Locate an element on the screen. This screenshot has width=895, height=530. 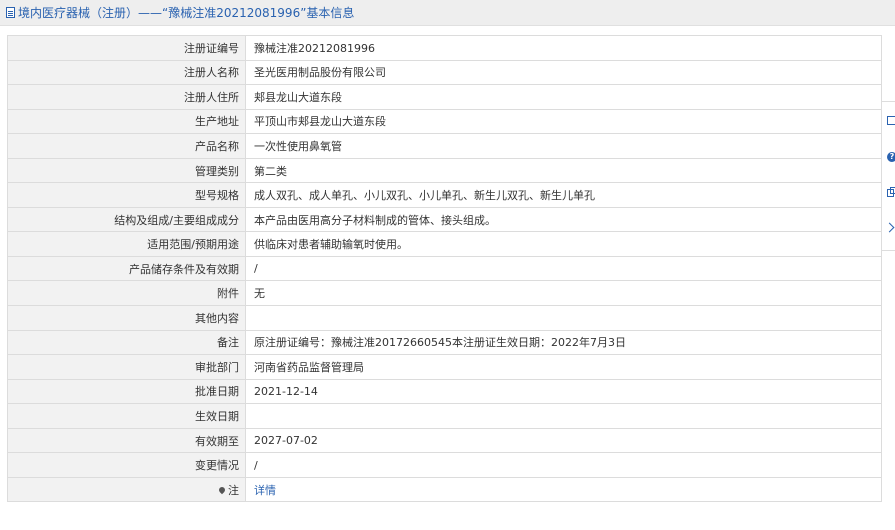
table-row: 结构及组成/主要组成成分 本产品由医用高分子材料制成的管体、接头组成。 is located at coordinates (444, 219).